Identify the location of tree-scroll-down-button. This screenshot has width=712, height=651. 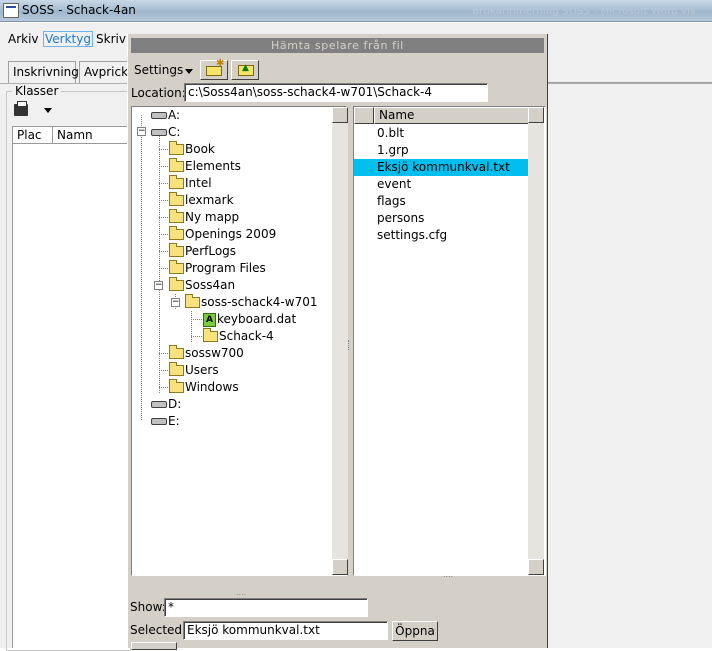
(340, 567).